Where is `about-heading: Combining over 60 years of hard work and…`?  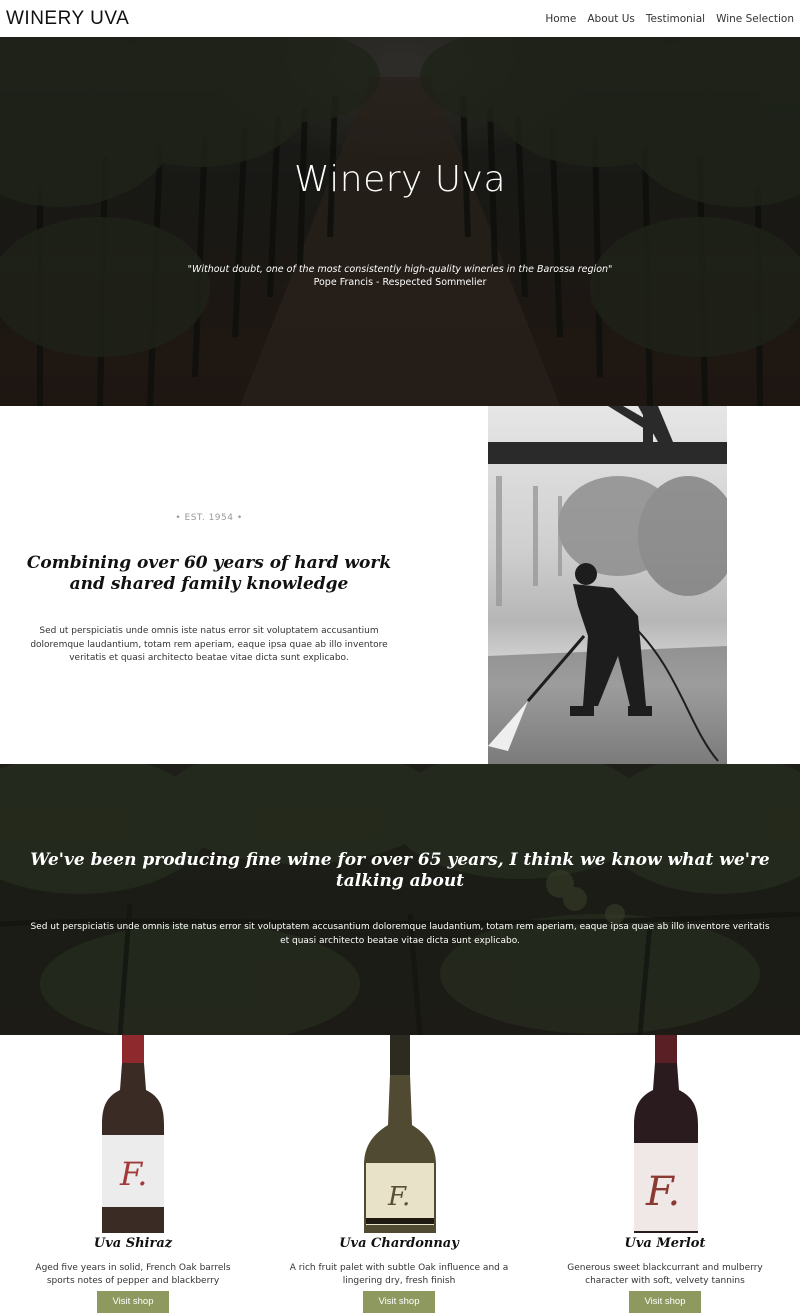 about-heading: Combining over 60 years of hard work and… is located at coordinates (209, 573).